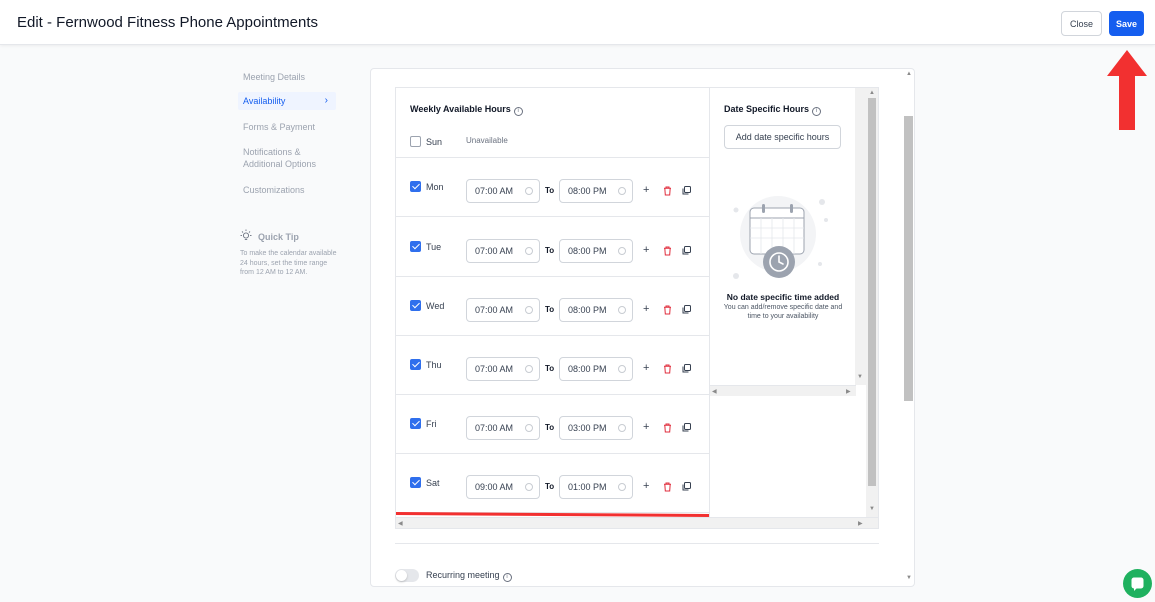  I want to click on start-time-input-fri: 07:00 AM, so click(503, 428).